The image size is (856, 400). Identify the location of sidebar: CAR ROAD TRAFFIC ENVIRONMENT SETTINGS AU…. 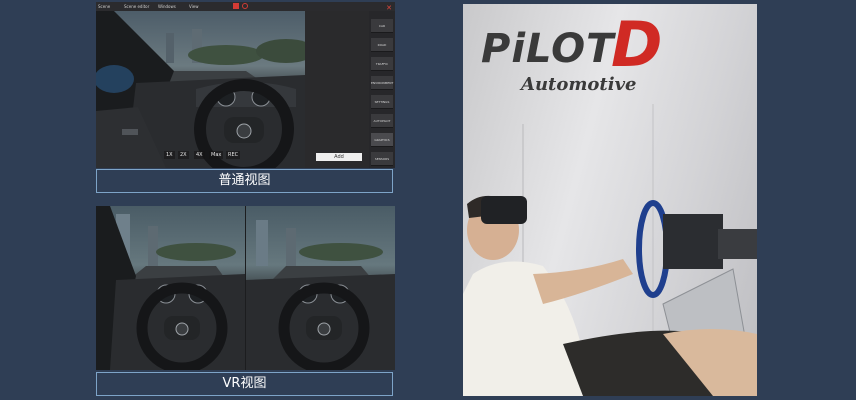
(382, 89).